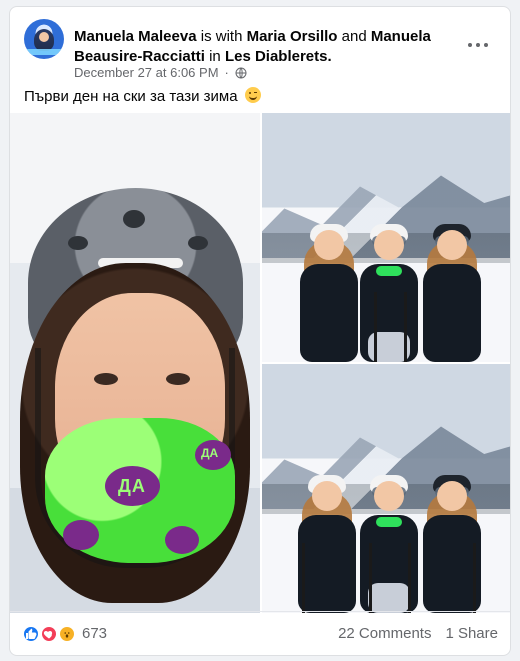  Describe the element at coordinates (252, 95) in the screenshot. I see `smiling-face-emoji` at that location.